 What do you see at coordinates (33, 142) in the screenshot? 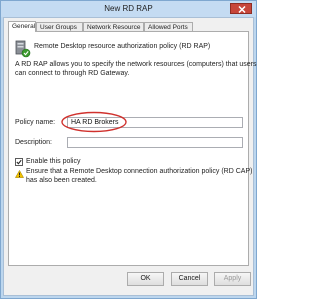
I see `description-label: Description:` at bounding box center [33, 142].